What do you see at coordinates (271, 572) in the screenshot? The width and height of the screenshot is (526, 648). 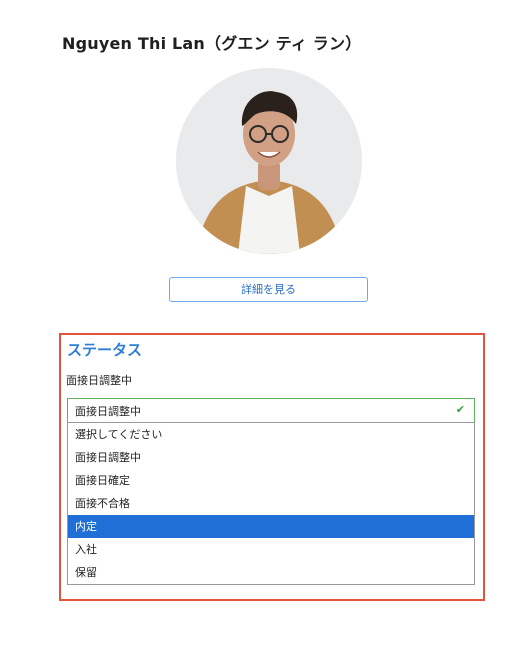 I see `status-option: 保留` at bounding box center [271, 572].